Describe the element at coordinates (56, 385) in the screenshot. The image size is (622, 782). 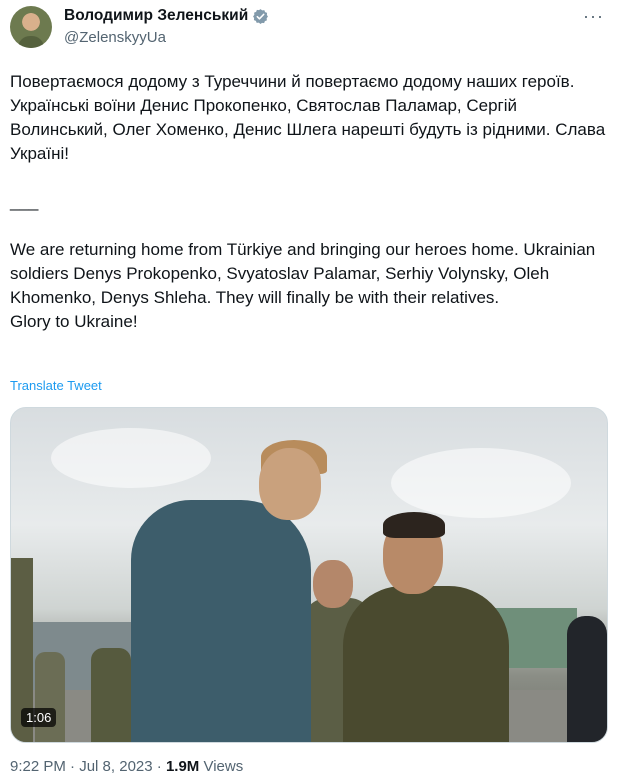
I see `translate-tweet-link: Translate Tweet` at that location.